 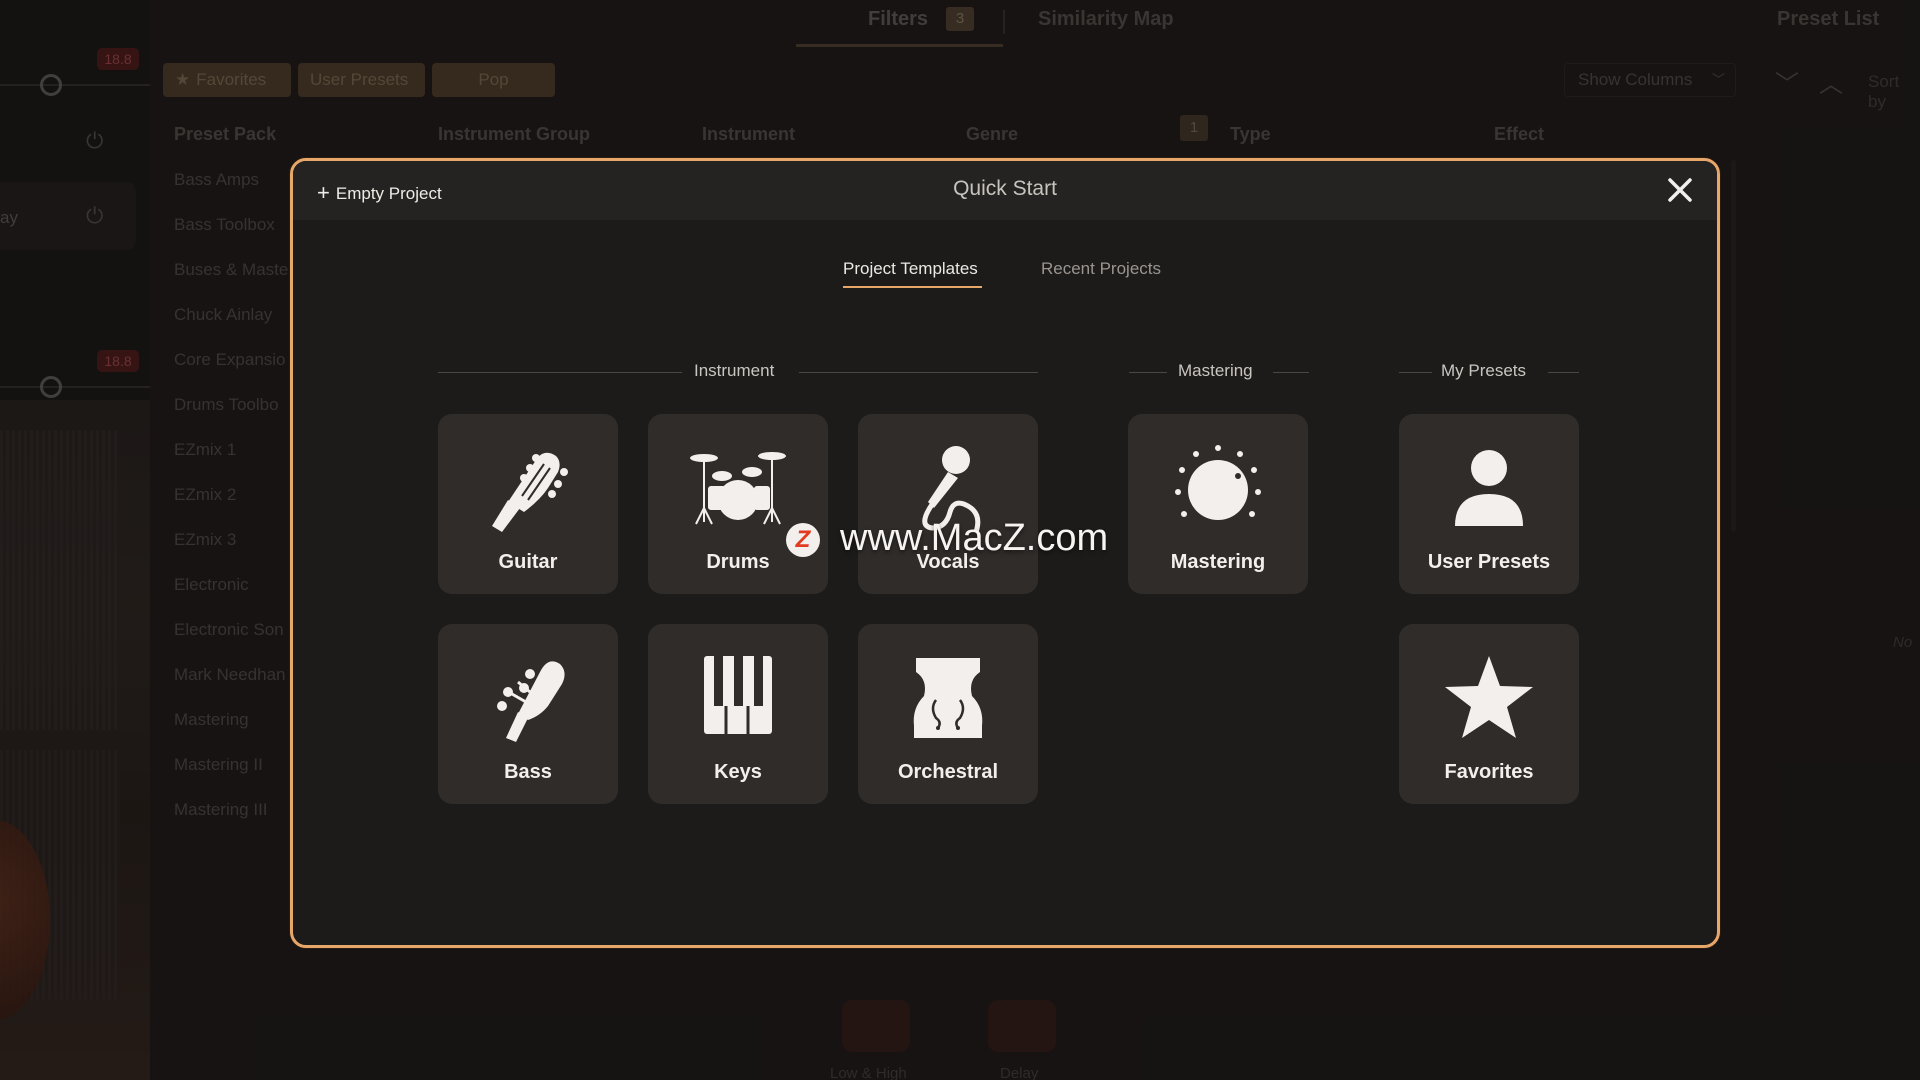 I want to click on tile-label: Keys, so click(x=738, y=772).